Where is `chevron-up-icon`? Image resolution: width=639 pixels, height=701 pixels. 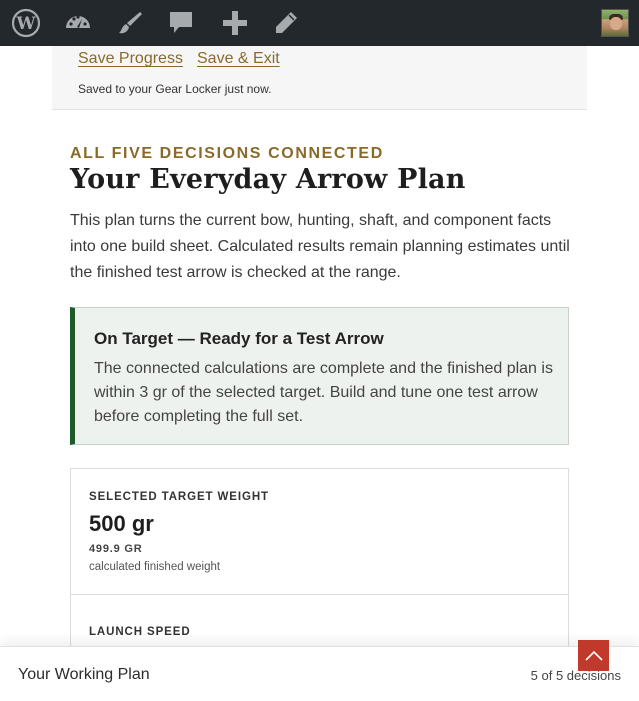 chevron-up-icon is located at coordinates (593, 655).